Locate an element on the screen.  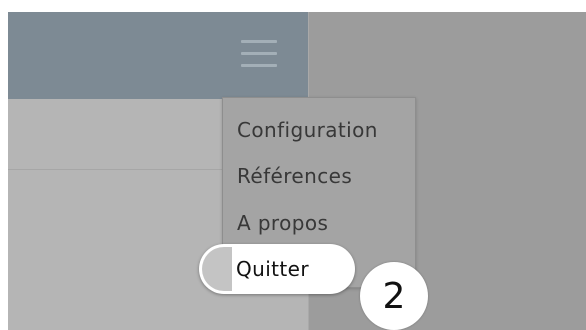
menu-item-configuration: Configuration is located at coordinates (307, 130).